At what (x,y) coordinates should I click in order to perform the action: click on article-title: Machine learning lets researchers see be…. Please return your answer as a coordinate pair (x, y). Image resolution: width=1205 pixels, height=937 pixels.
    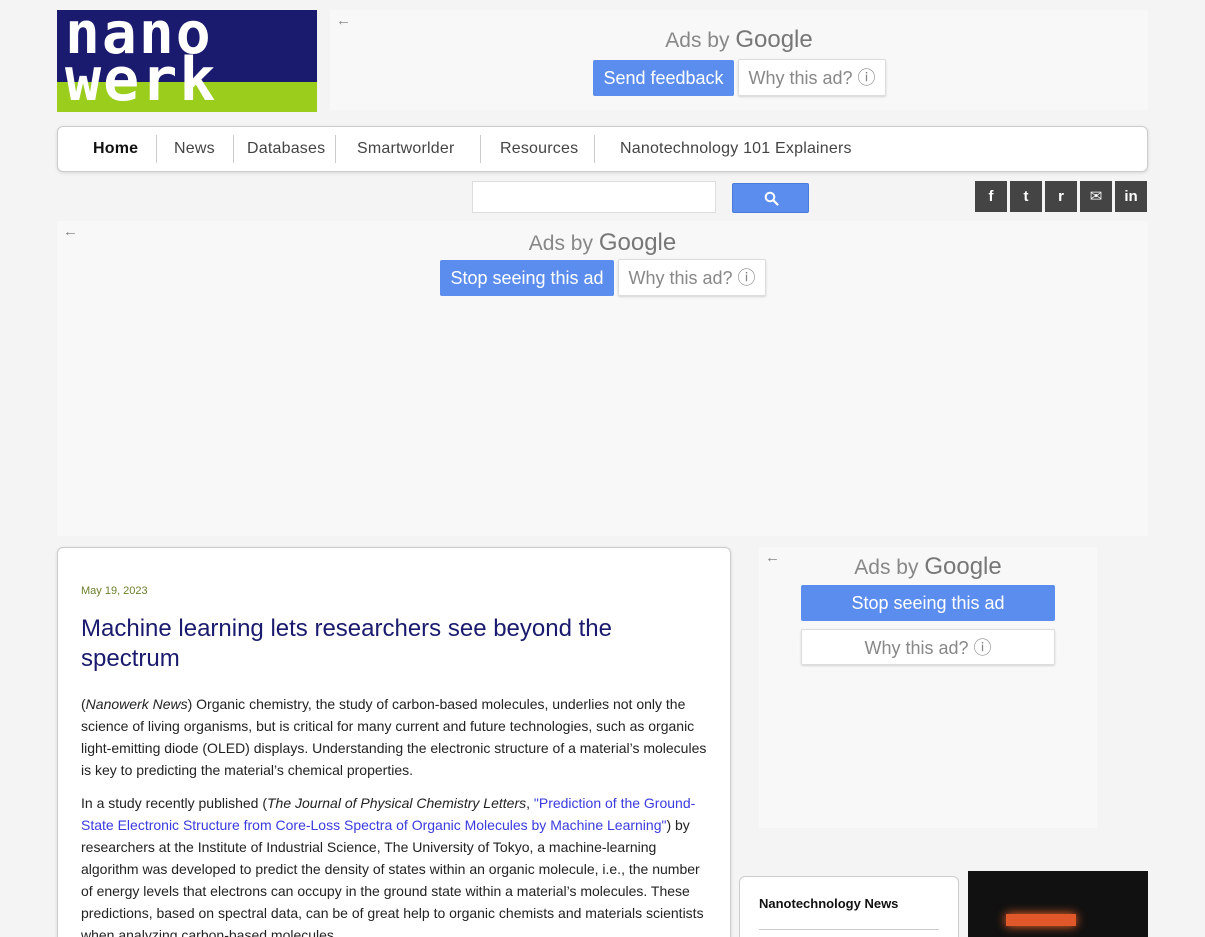
    Looking at the image, I should click on (346, 643).